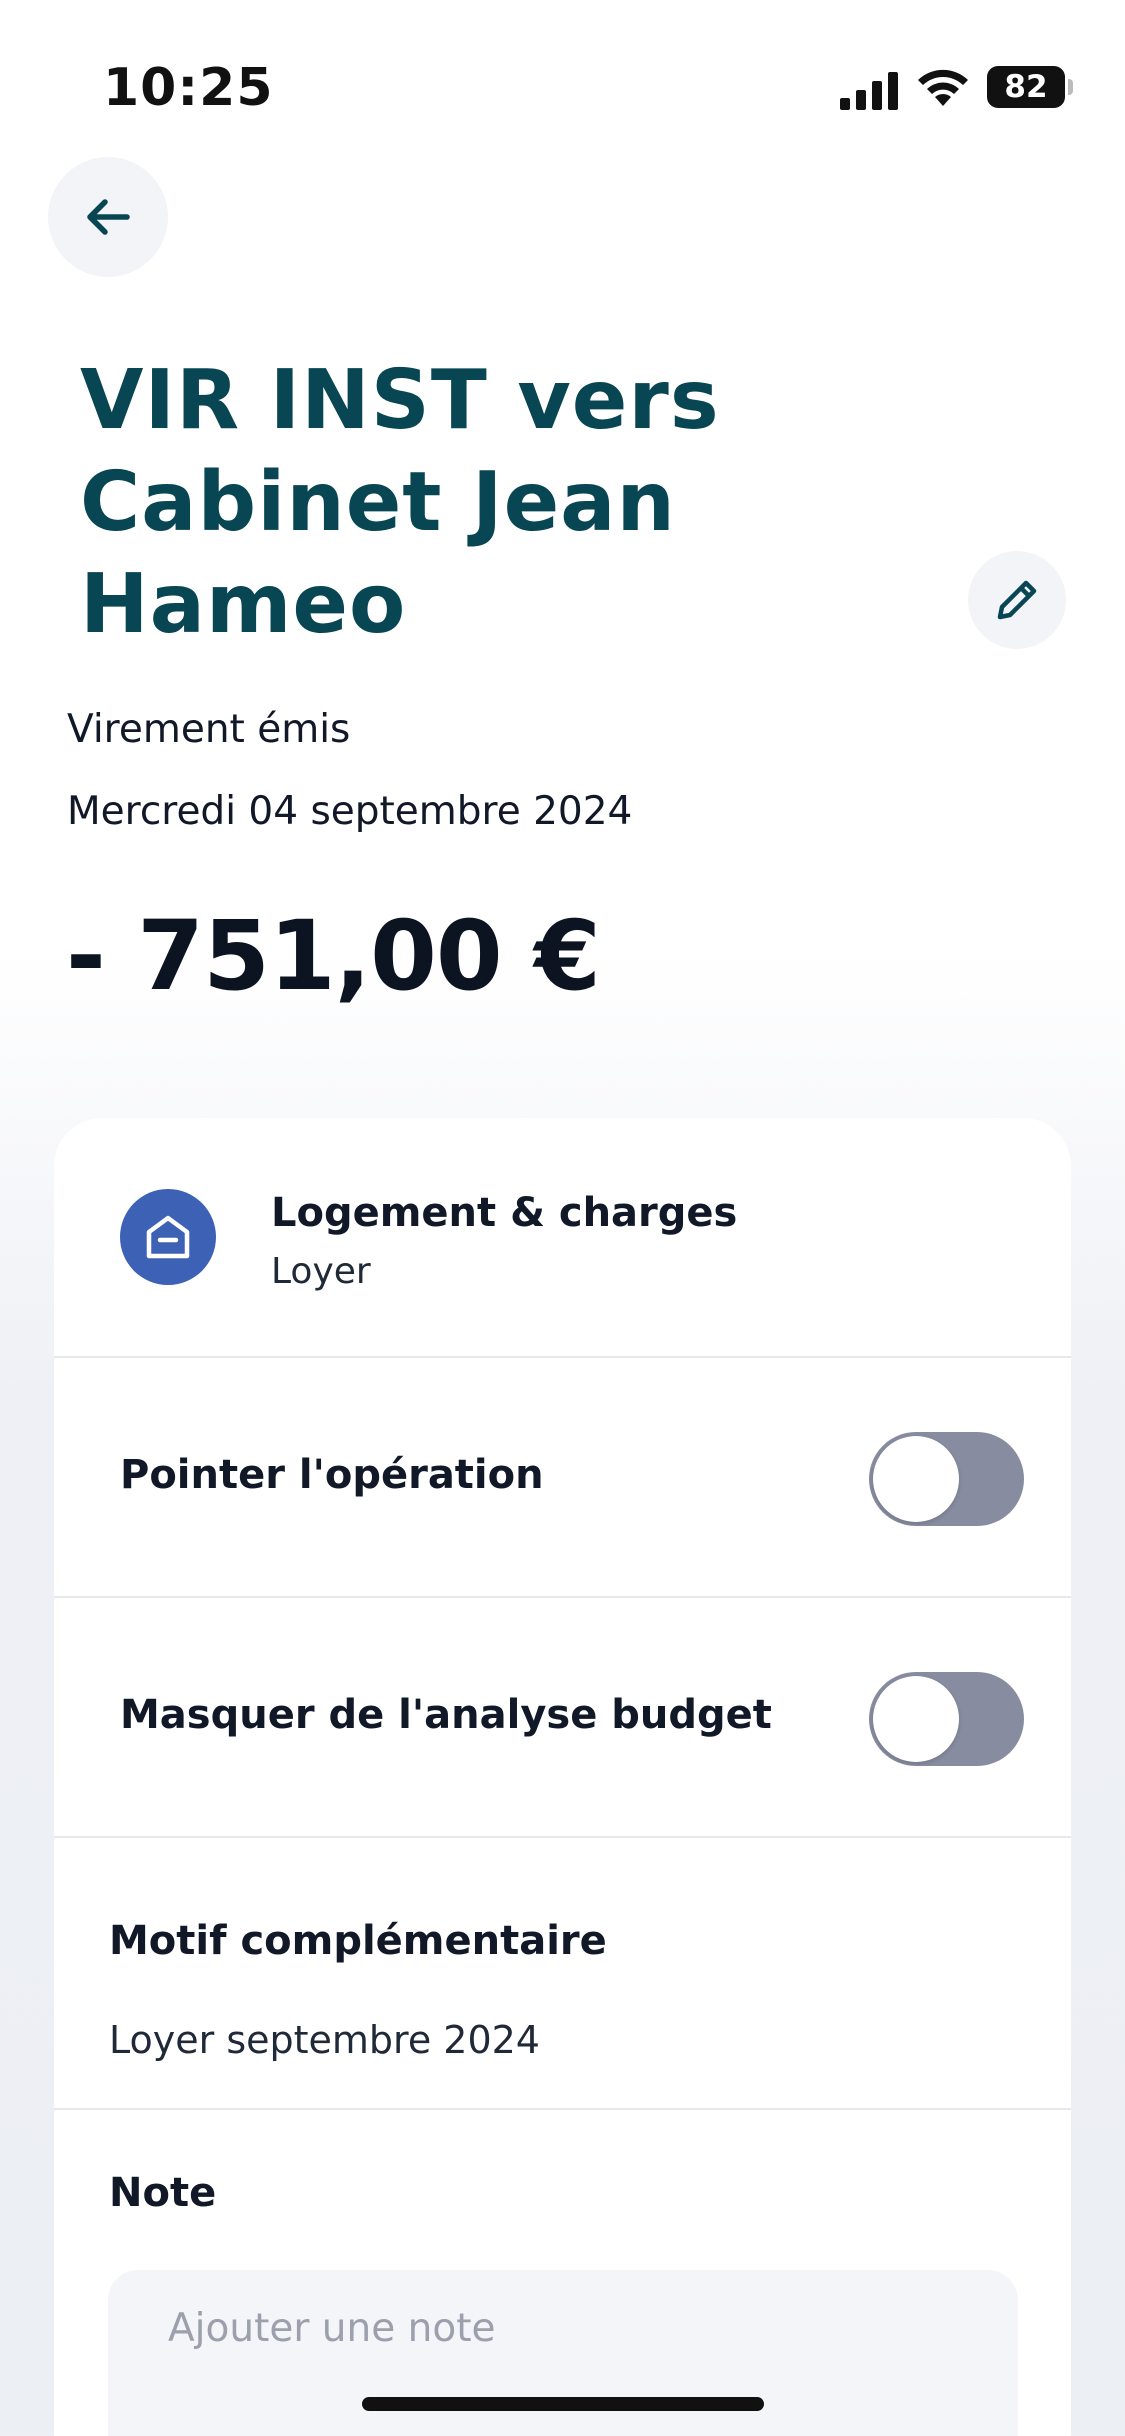 The image size is (1125, 2436). I want to click on note-title: Note, so click(163, 2193).